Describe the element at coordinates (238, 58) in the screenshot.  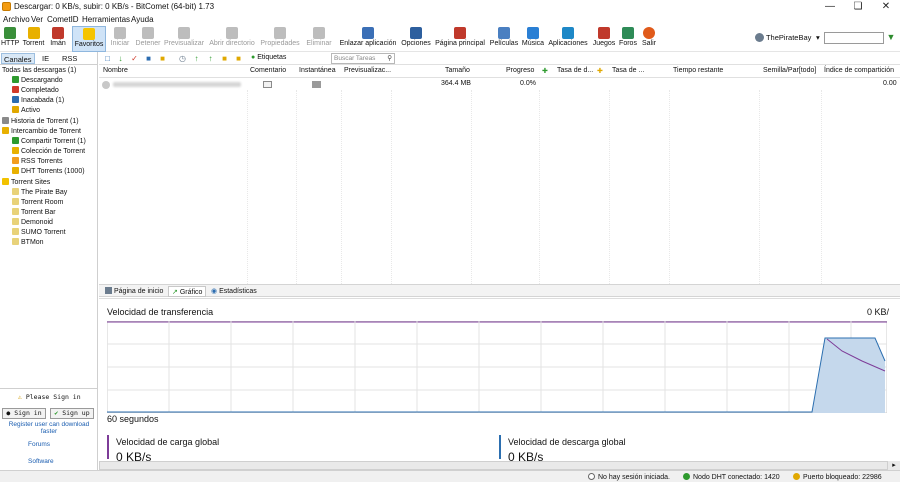
I see `rss-icon: ■` at that location.